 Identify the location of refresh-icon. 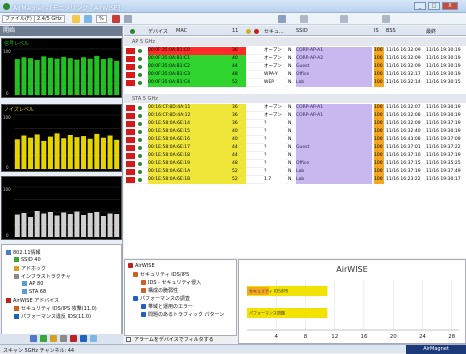
(88, 19).